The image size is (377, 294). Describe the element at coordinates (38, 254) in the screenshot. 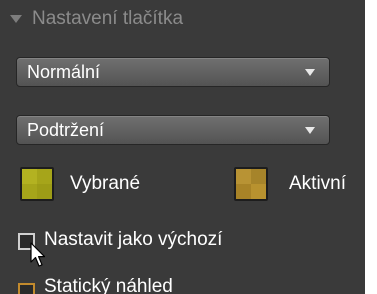

I see `mouse-pointer-icon` at that location.